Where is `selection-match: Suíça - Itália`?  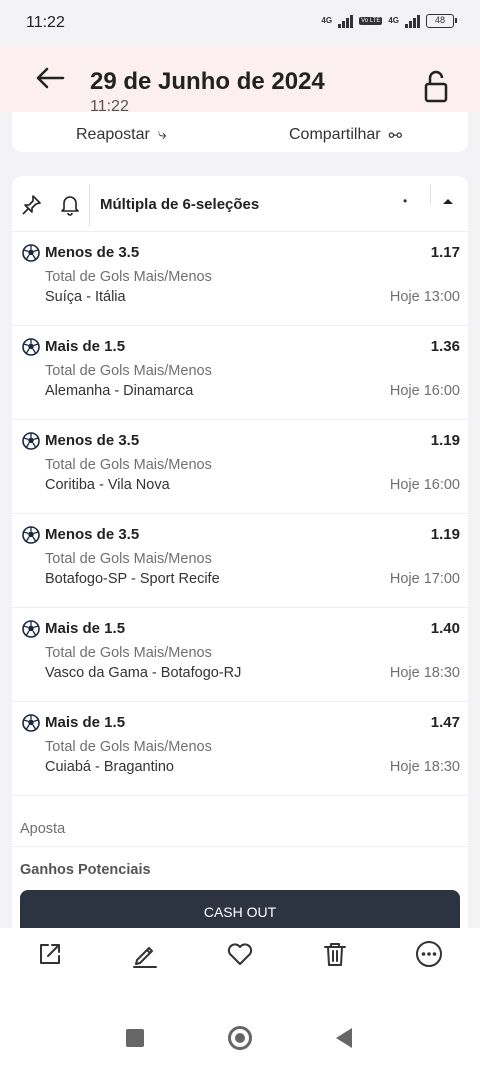
selection-match: Suíça - Itália is located at coordinates (85, 297).